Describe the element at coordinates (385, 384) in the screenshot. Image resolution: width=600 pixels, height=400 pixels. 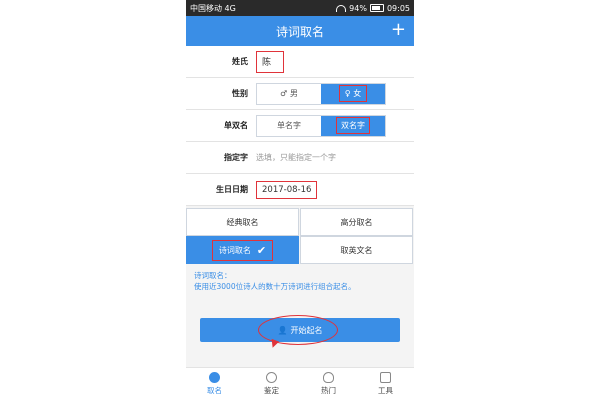
I see `tab-tools: 工具` at that location.